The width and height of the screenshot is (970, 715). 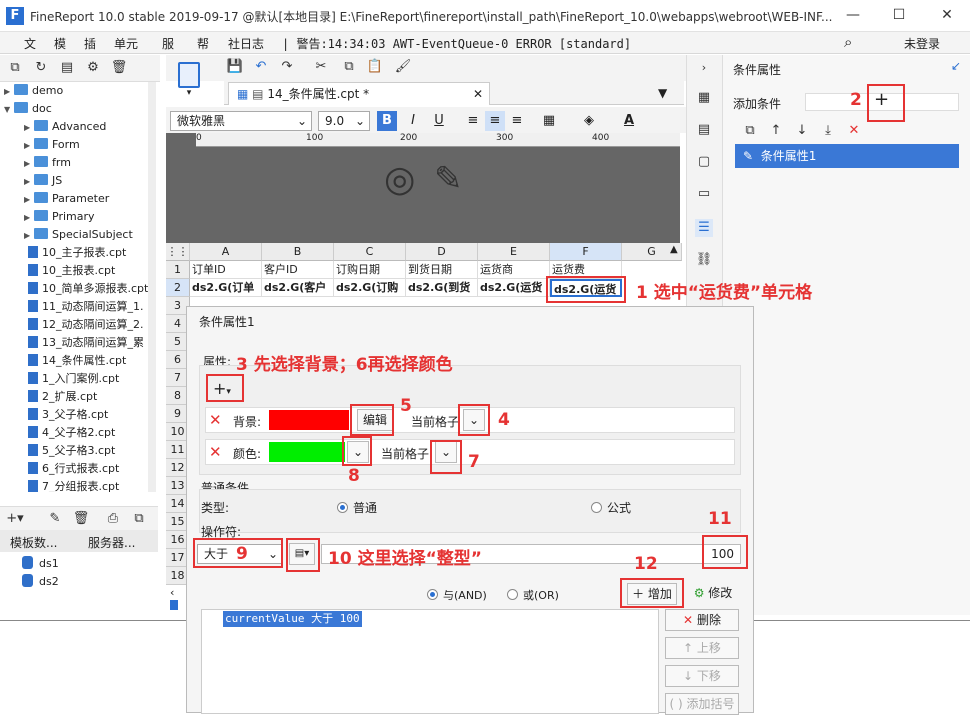 What do you see at coordinates (704, 228) in the screenshot?
I see `condition-attribute-icon: ☰` at bounding box center [704, 228].